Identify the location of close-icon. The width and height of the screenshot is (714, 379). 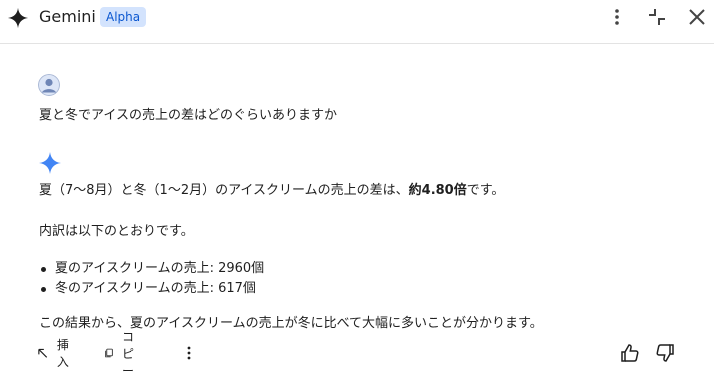
(697, 17).